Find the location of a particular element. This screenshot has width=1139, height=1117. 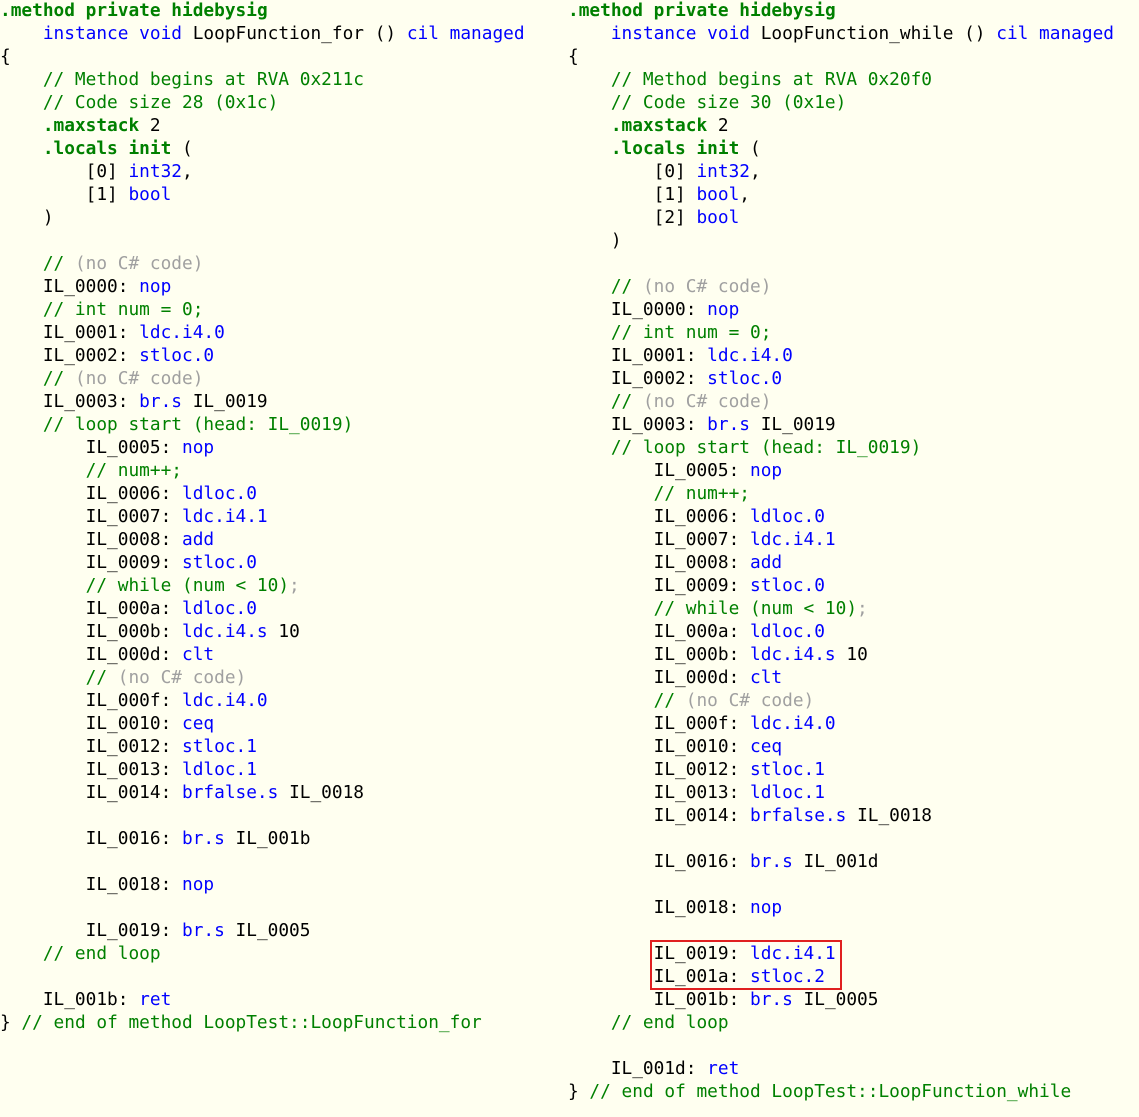

il-text: IL_0009: is located at coordinates (91, 562).